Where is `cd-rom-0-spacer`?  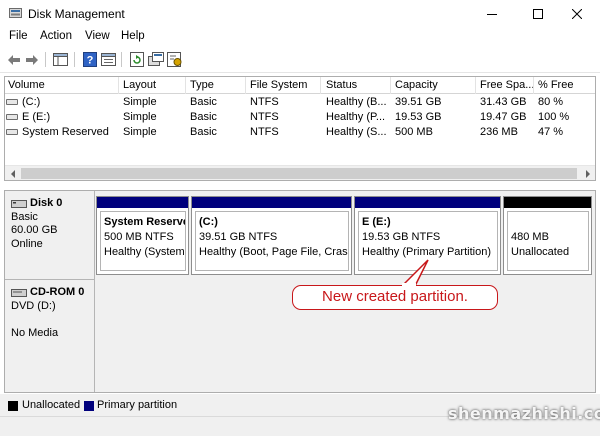 cd-rom-0-spacer is located at coordinates (52, 320).